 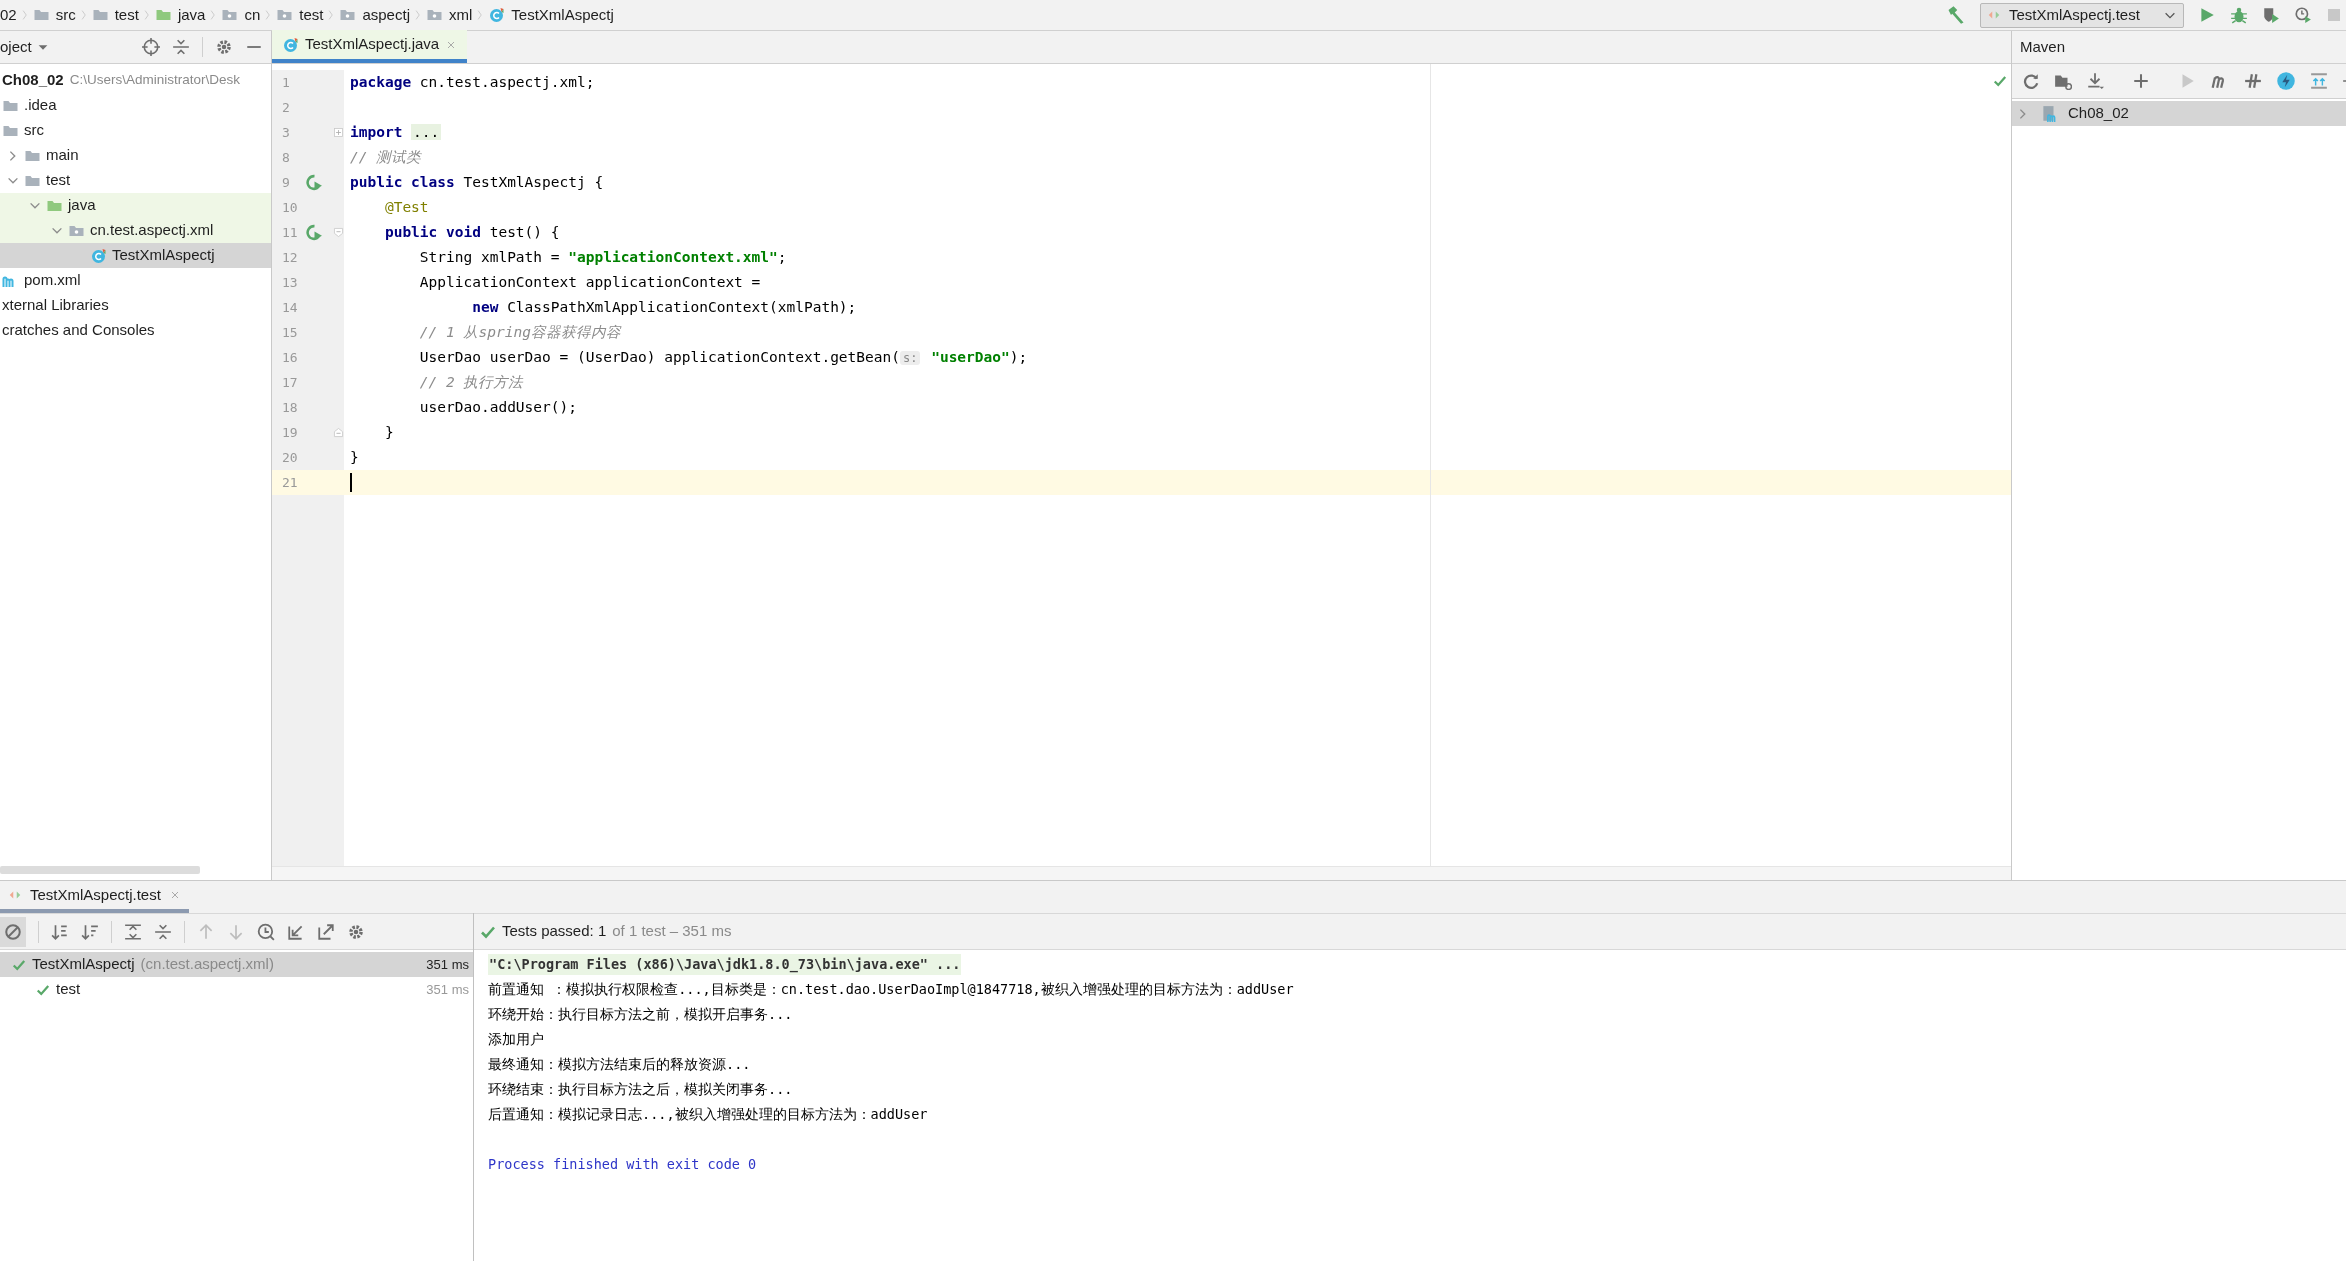 What do you see at coordinates (16, 47) in the screenshot?
I see `panel-title: oject` at bounding box center [16, 47].